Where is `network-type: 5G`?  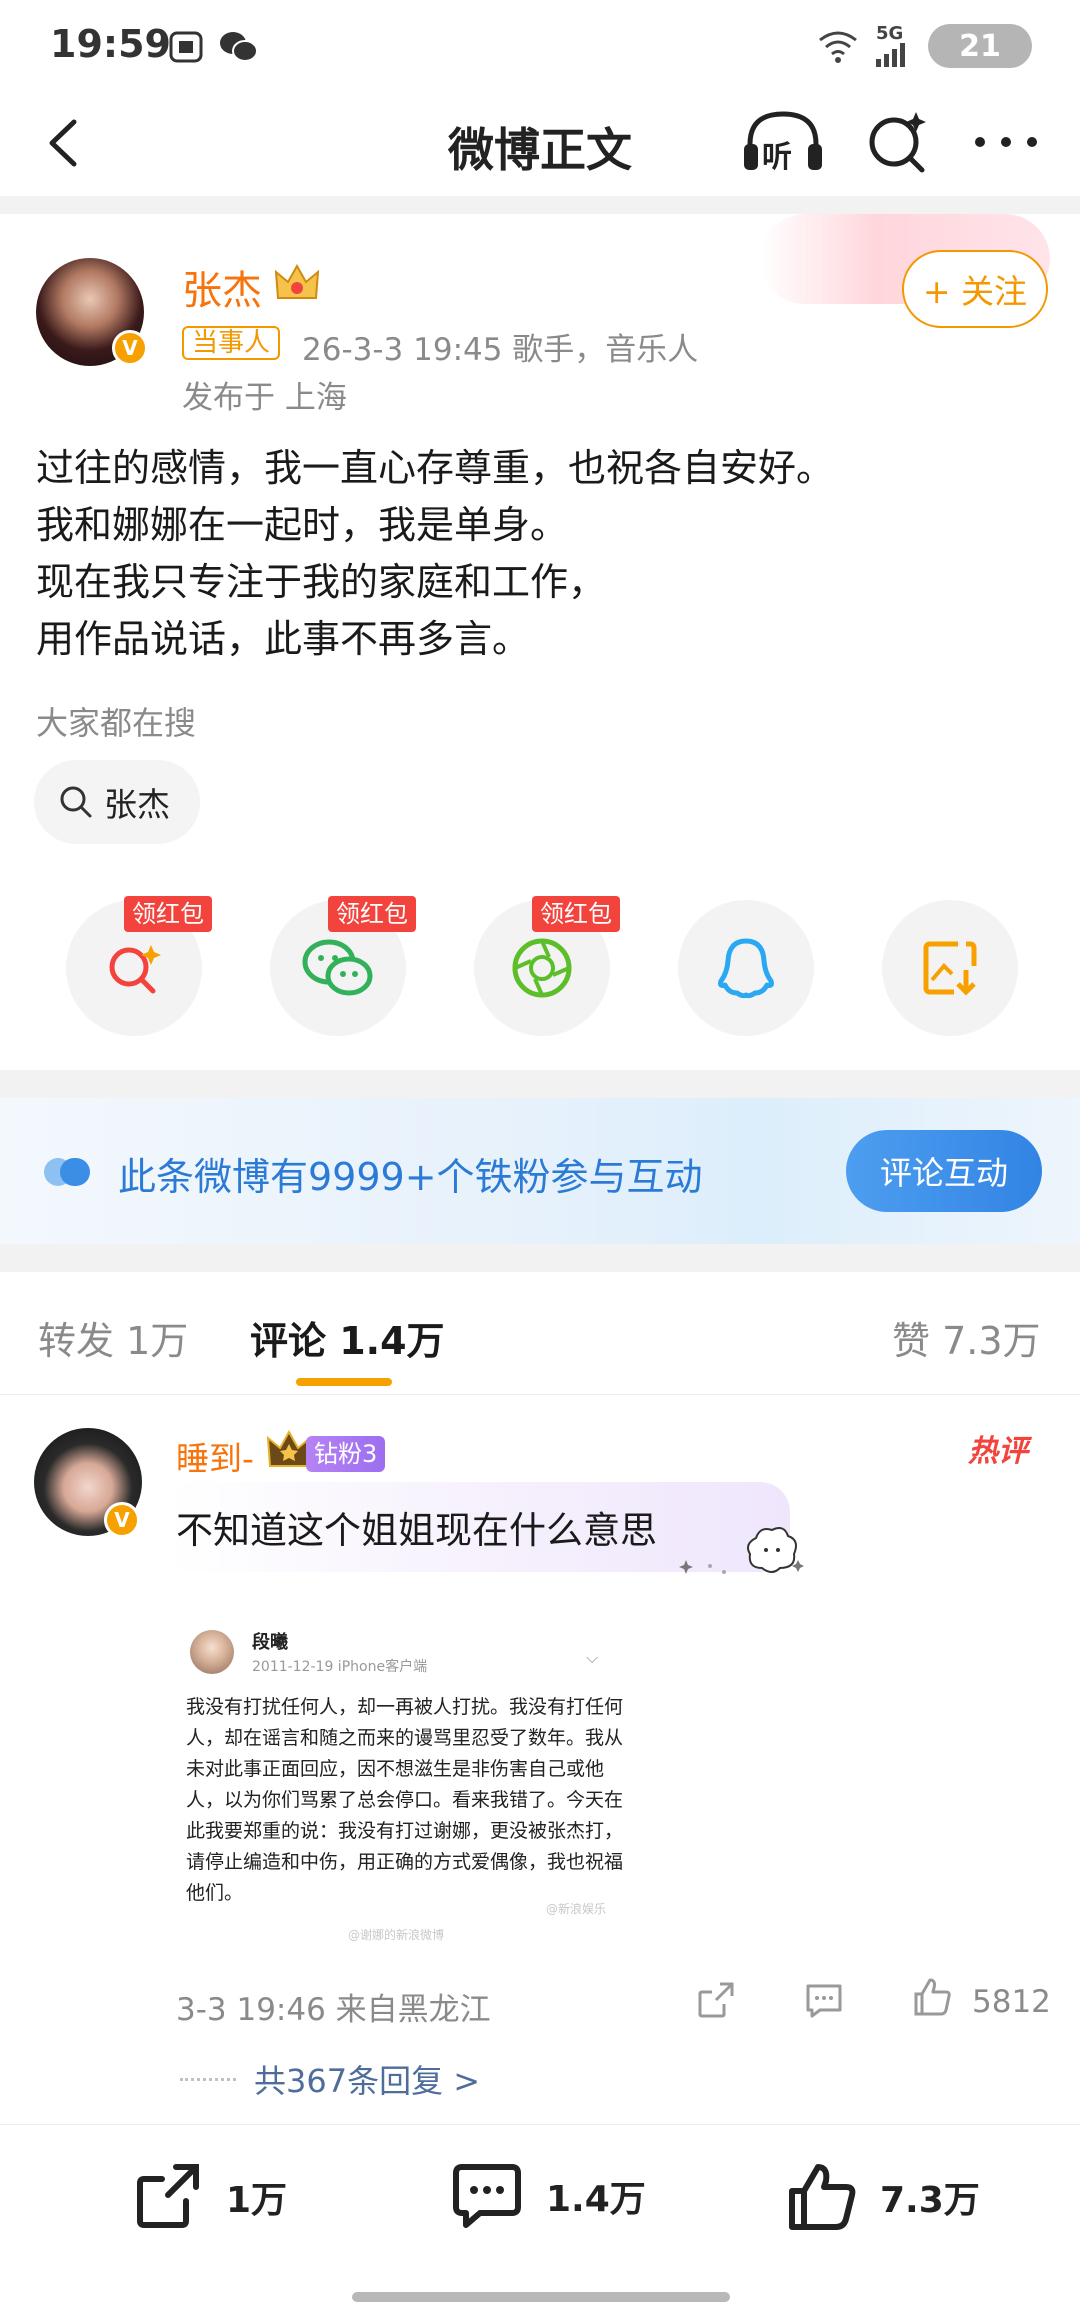
network-type: 5G is located at coordinates (890, 33).